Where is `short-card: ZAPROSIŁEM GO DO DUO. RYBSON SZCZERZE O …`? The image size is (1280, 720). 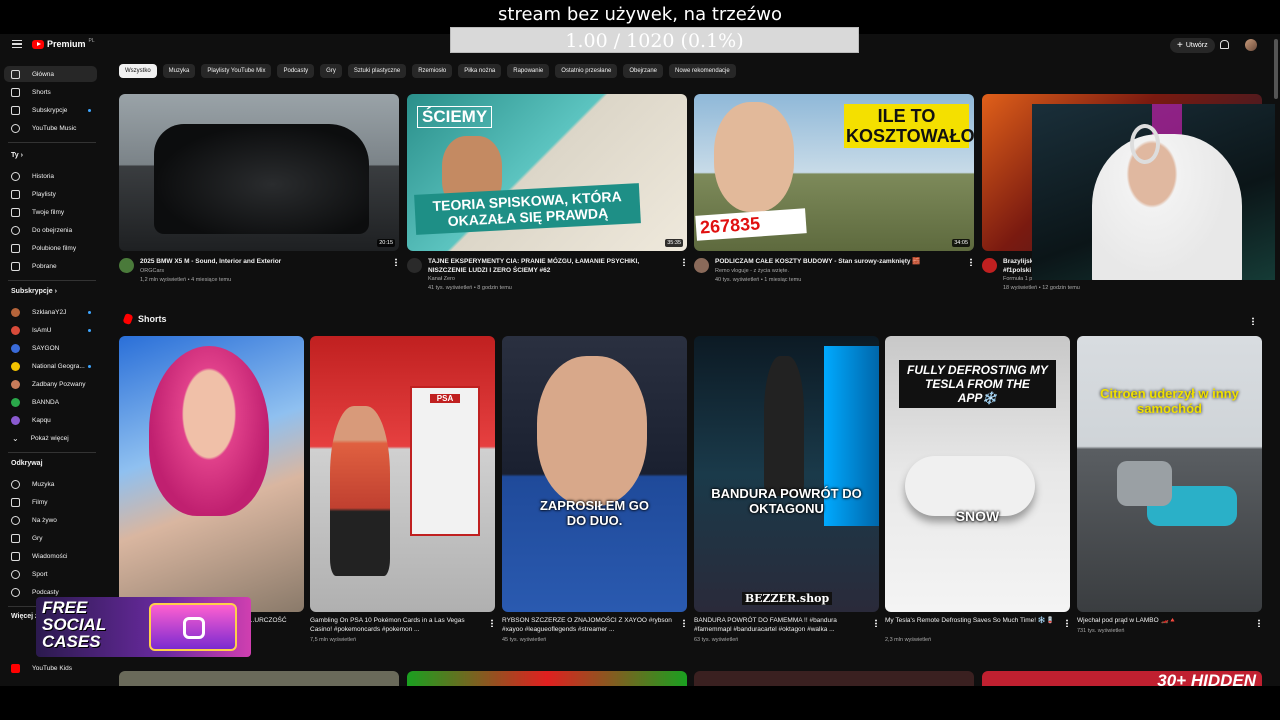
short-card: ZAPROSIŁEM GO DO DUO. RYBSON SZCZERZE O … is located at coordinates (594, 489).